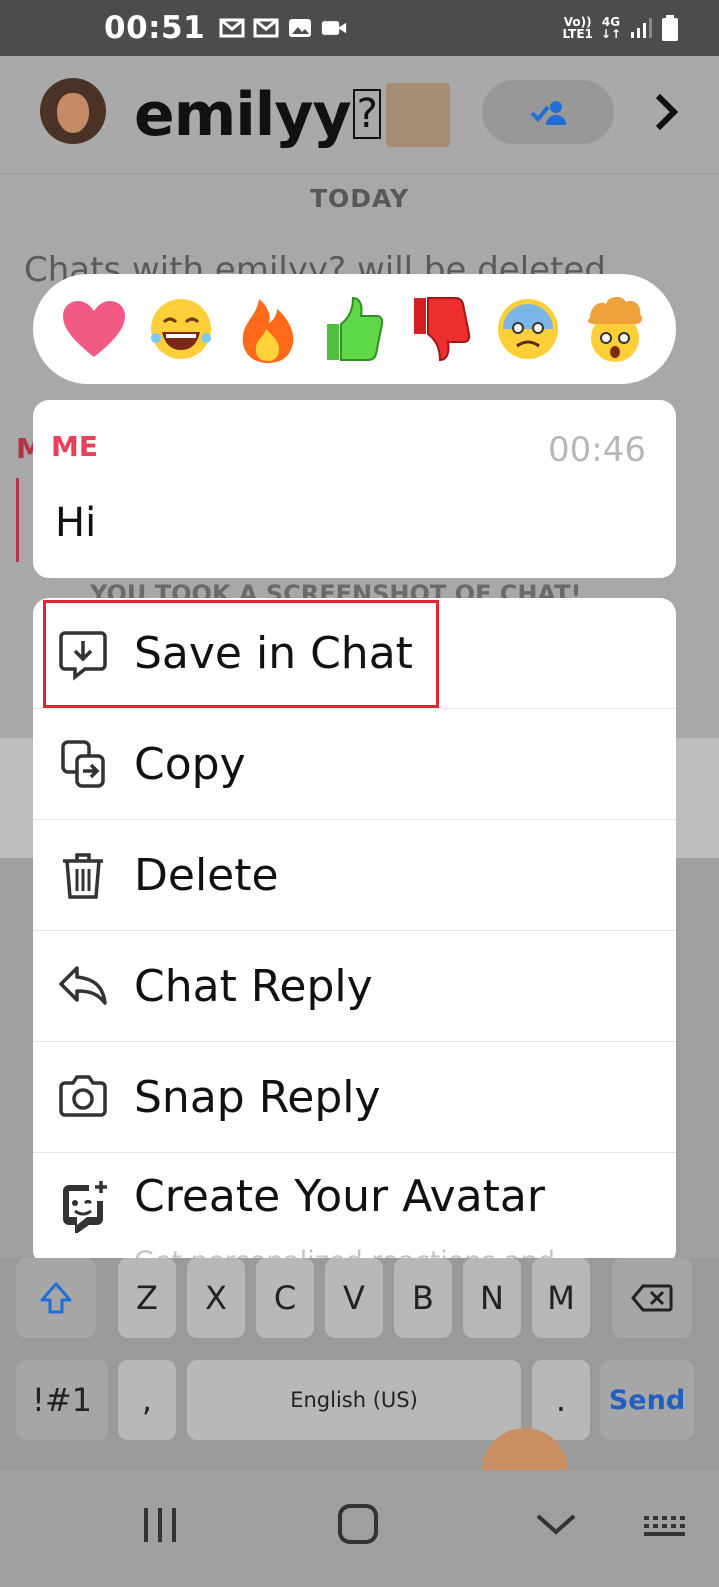 Image resolution: width=719 pixels, height=1587 pixels. I want to click on menu-label: Create Your Avatar, so click(339, 1196).